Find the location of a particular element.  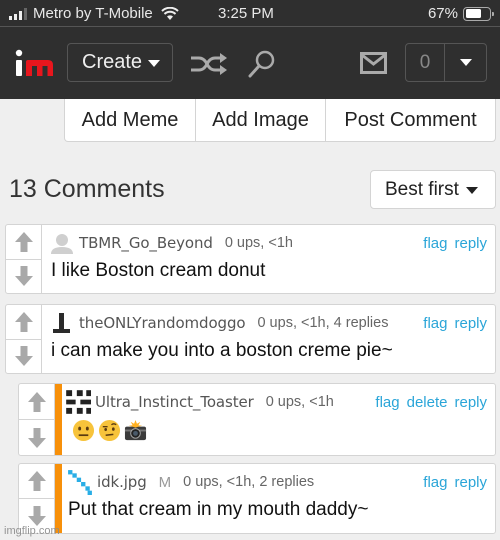

notification-count: 0 is located at coordinates (425, 62).